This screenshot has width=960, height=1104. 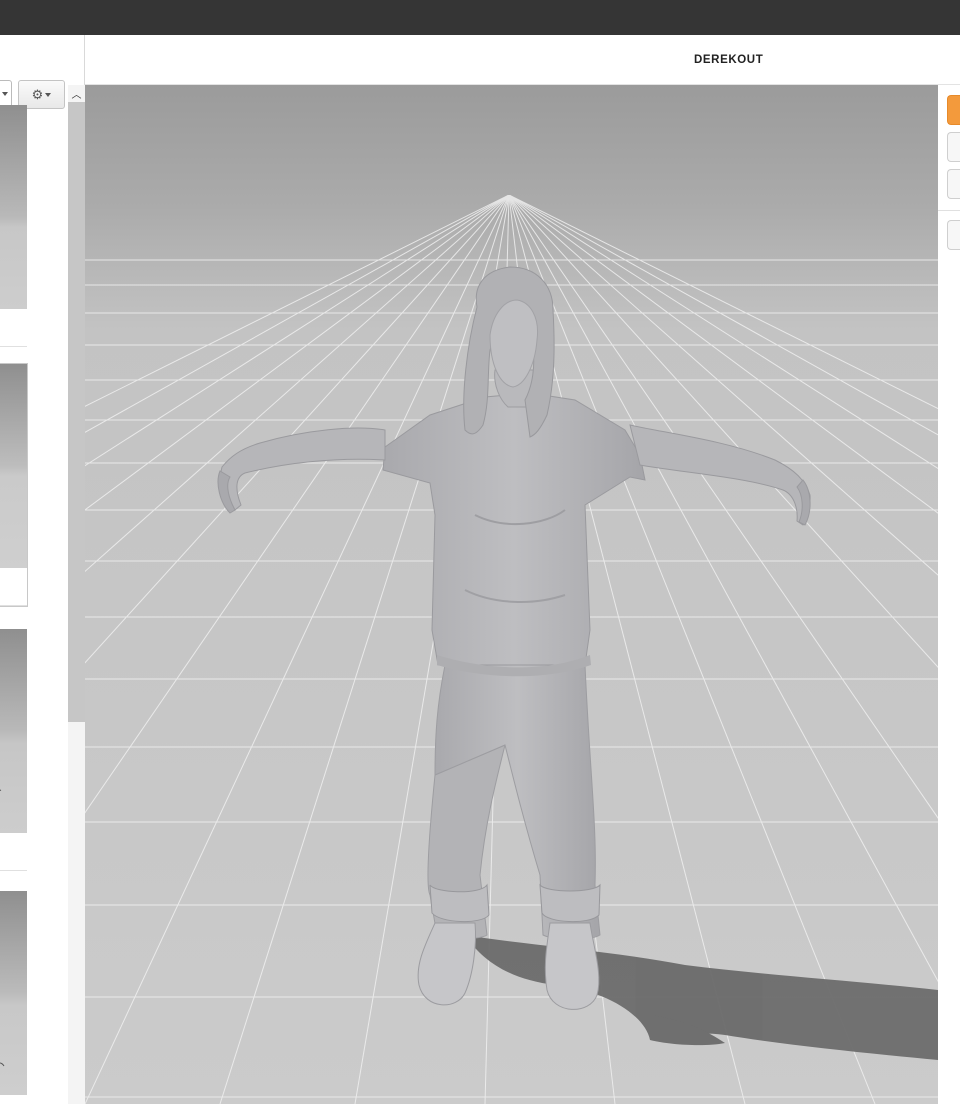 I want to click on gear-icon: ⚙, so click(x=37, y=94).